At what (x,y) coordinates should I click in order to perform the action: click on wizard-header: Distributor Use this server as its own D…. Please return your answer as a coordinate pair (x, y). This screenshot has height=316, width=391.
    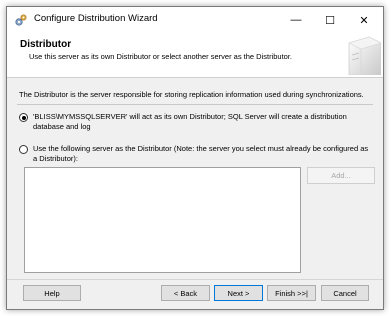
    Looking at the image, I should click on (195, 55).